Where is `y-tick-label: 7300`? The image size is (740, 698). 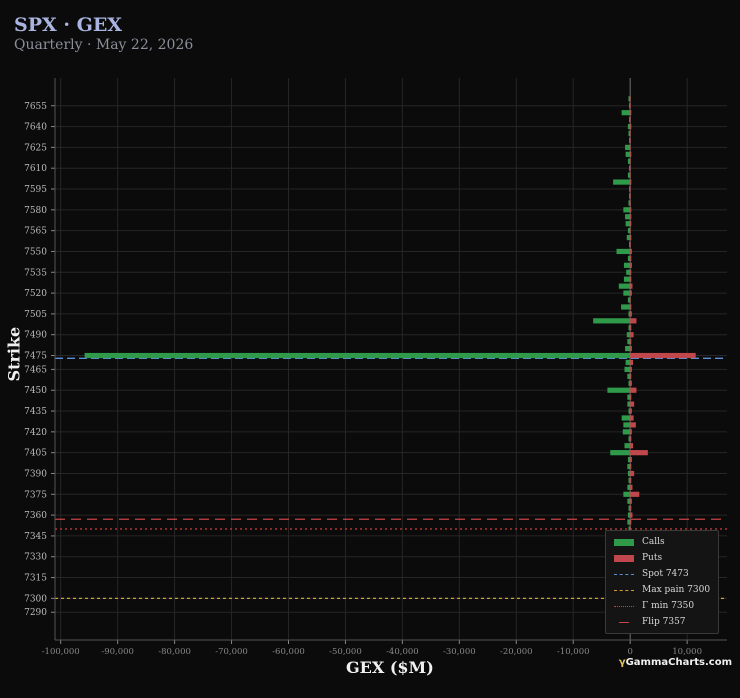 y-tick-label: 7300 is located at coordinates (35, 599).